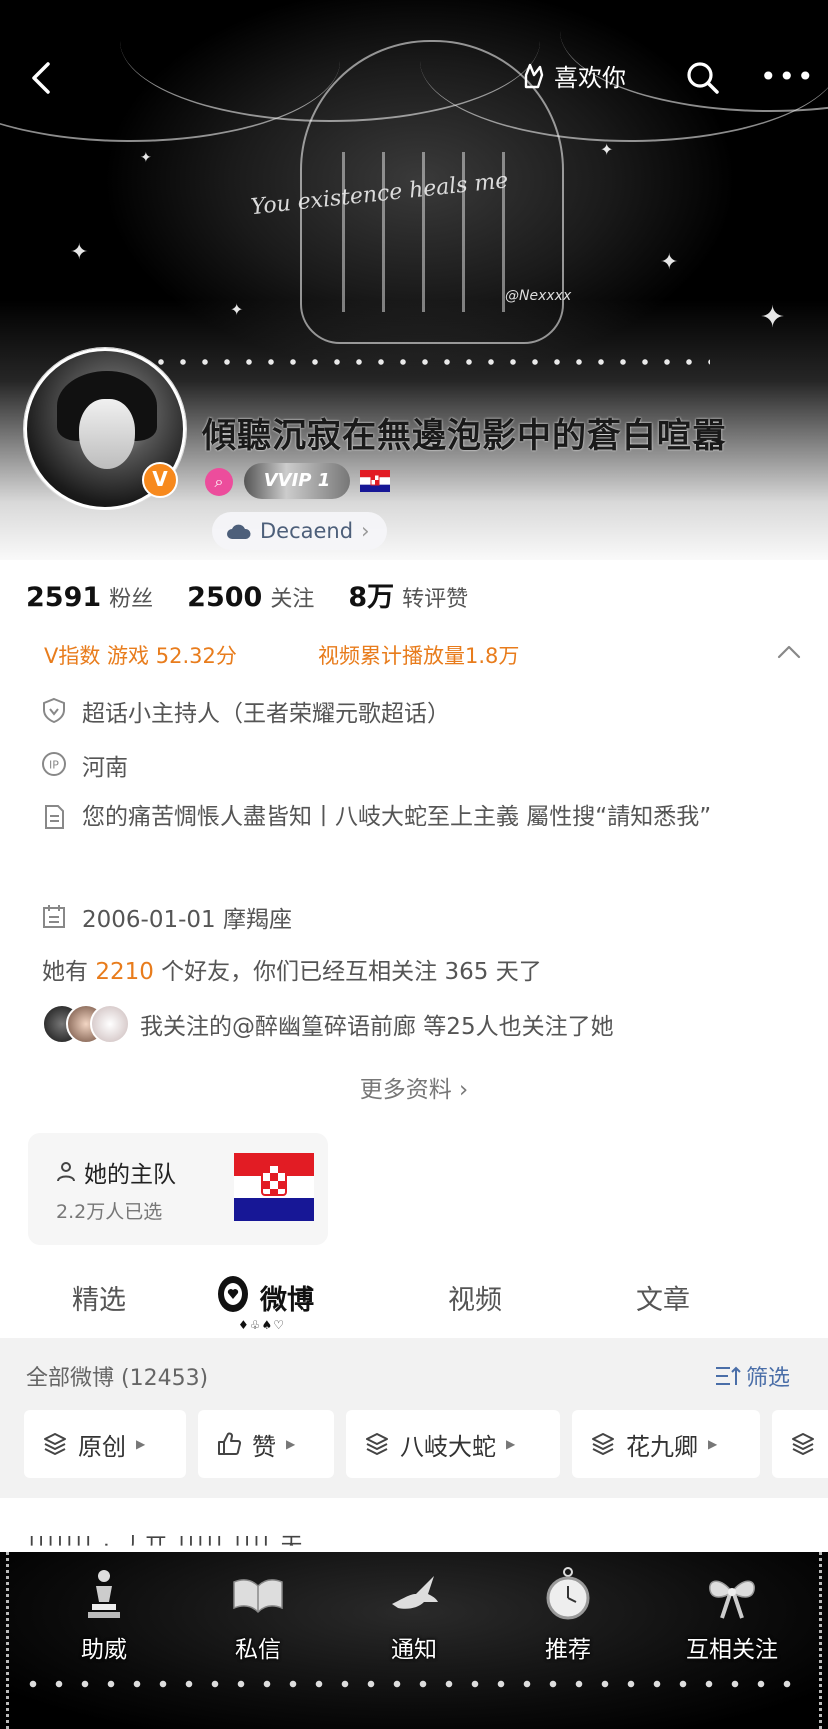  What do you see at coordinates (266, 714) in the screenshot?
I see `supertopic-text: 超话小主持人（王者荣耀元歌超话）` at bounding box center [266, 714].